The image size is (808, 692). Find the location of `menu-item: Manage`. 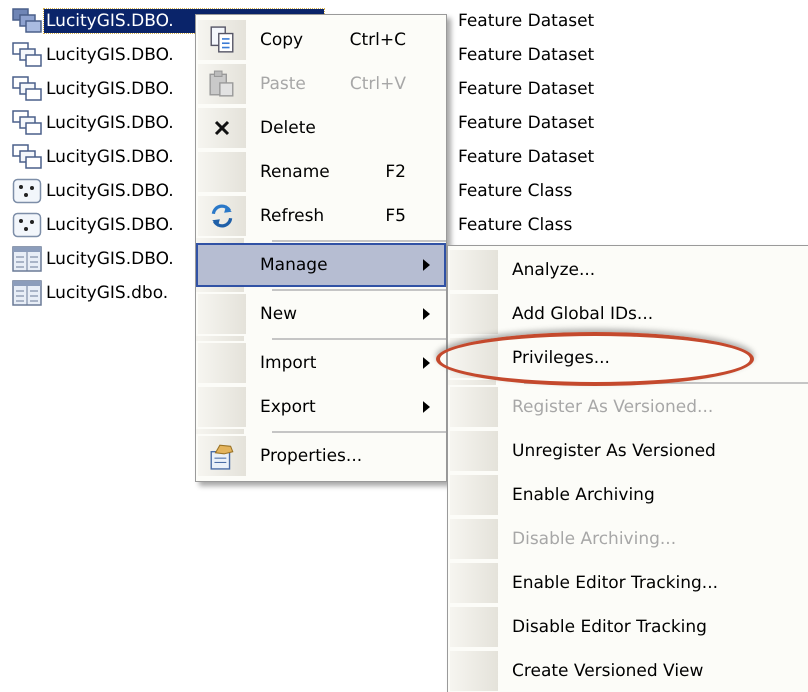

menu-item: Manage is located at coordinates (321, 265).